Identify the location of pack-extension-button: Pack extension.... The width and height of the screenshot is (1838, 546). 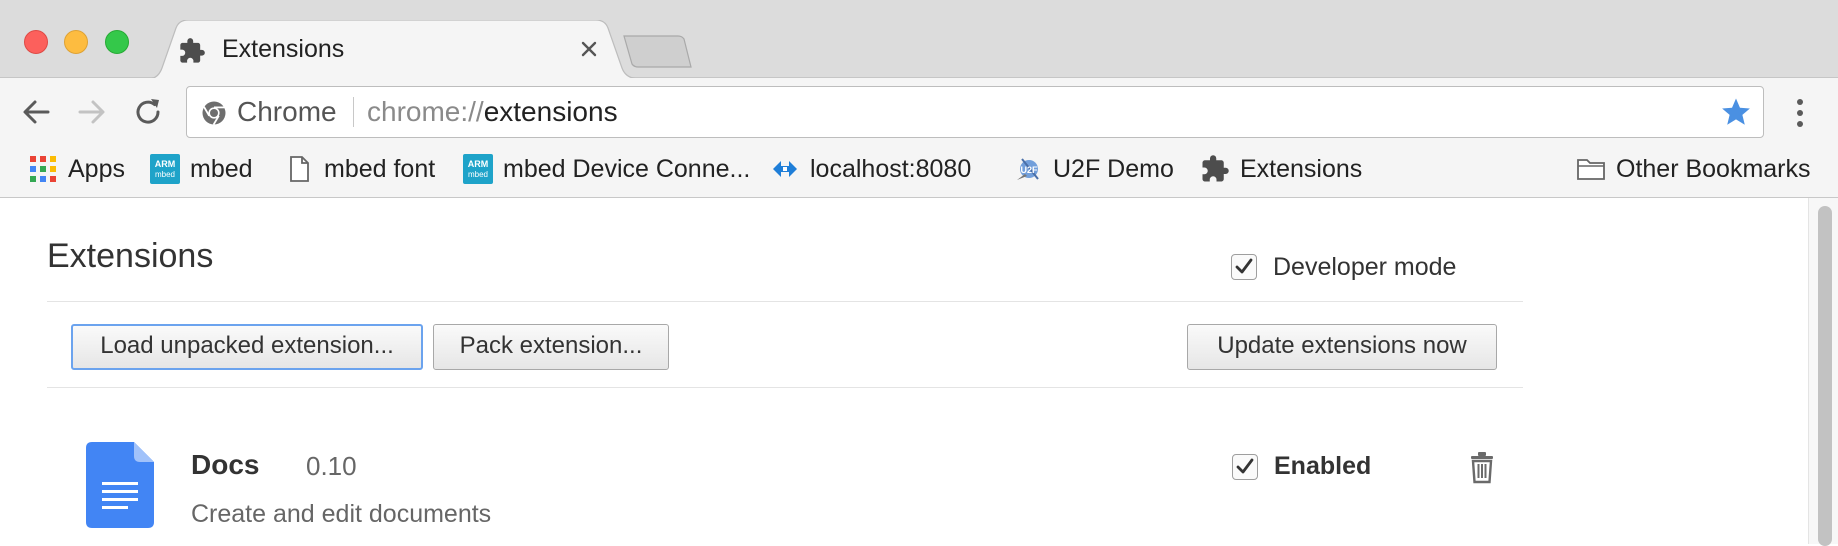
(551, 347).